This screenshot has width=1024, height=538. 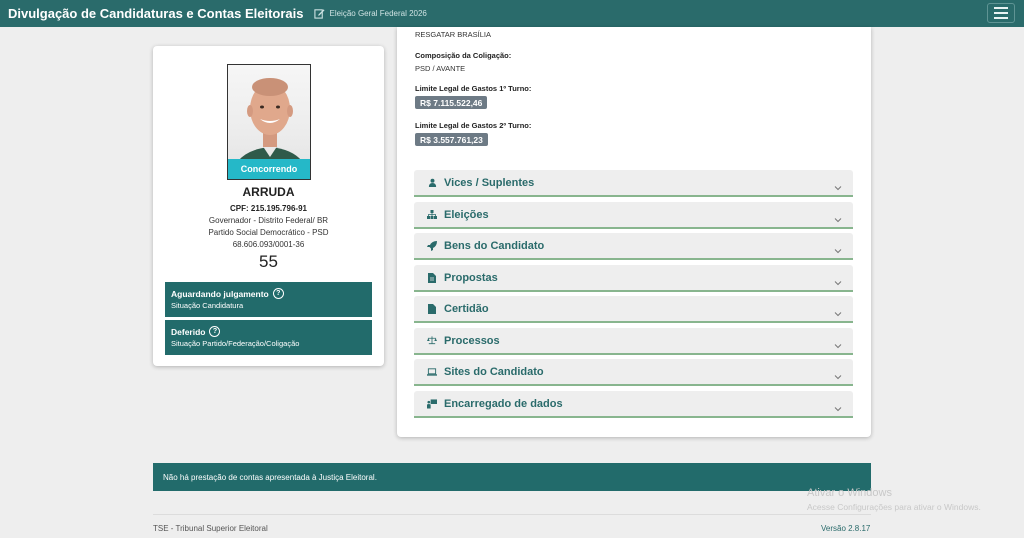 What do you see at coordinates (466, 308) in the screenshot?
I see `accordion-label: Certidão` at bounding box center [466, 308].